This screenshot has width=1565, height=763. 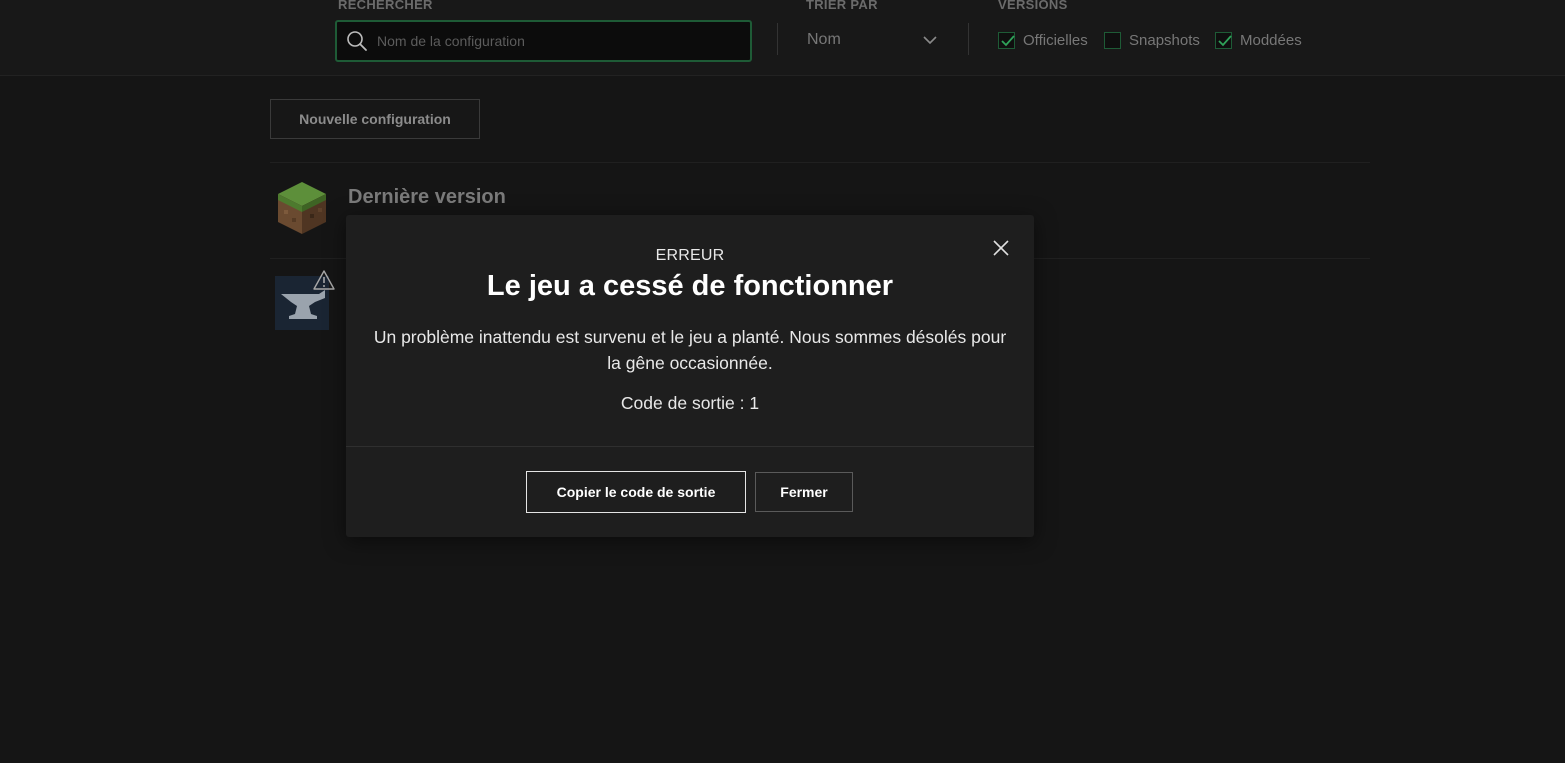 What do you see at coordinates (876, 40) in the screenshot?
I see `sort-dropdown: Nom` at bounding box center [876, 40].